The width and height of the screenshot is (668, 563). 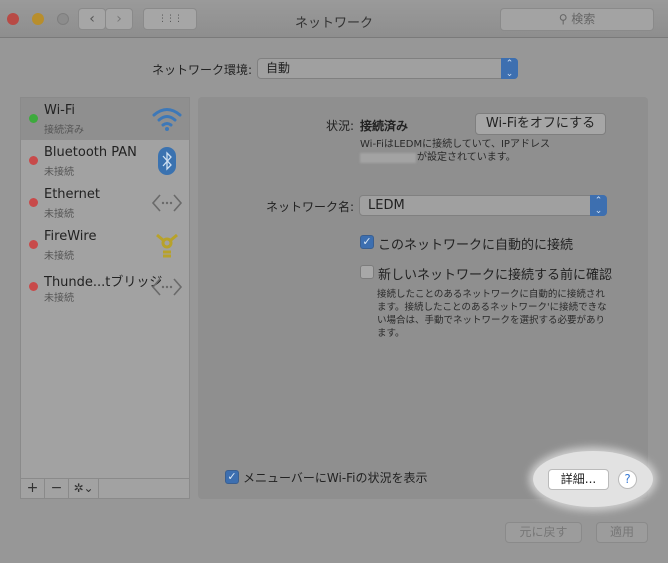 I want to click on gear-menu-button: ✲⌄, so click(x=84, y=488).